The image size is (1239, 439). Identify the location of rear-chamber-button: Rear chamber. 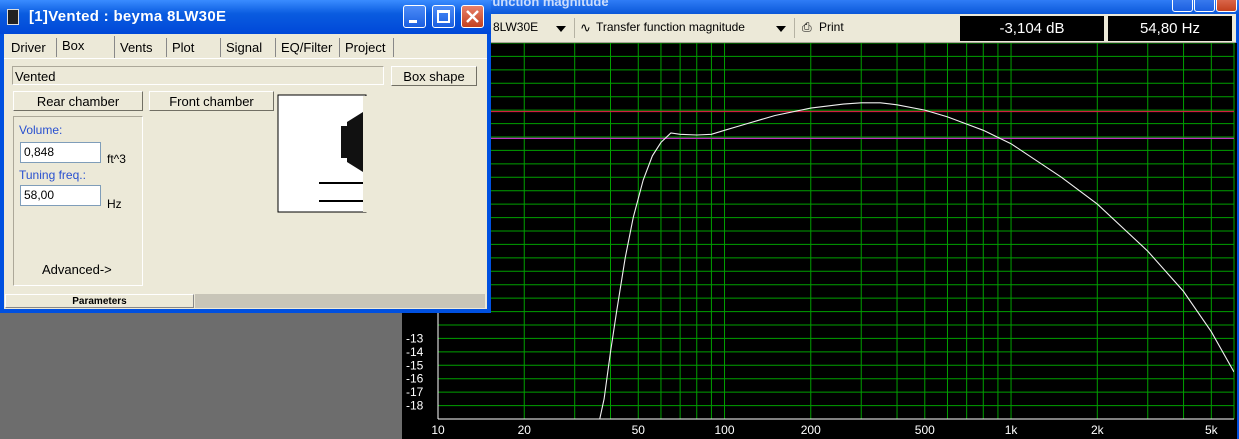
(78, 101).